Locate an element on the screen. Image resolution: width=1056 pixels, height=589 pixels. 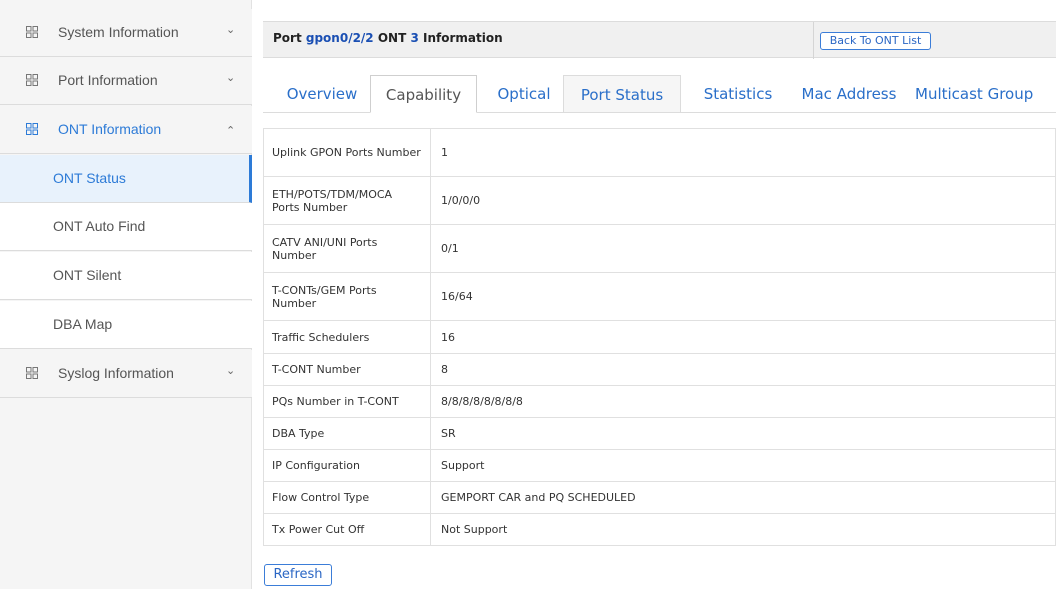
table-row: DBA Type SR is located at coordinates (659, 433).